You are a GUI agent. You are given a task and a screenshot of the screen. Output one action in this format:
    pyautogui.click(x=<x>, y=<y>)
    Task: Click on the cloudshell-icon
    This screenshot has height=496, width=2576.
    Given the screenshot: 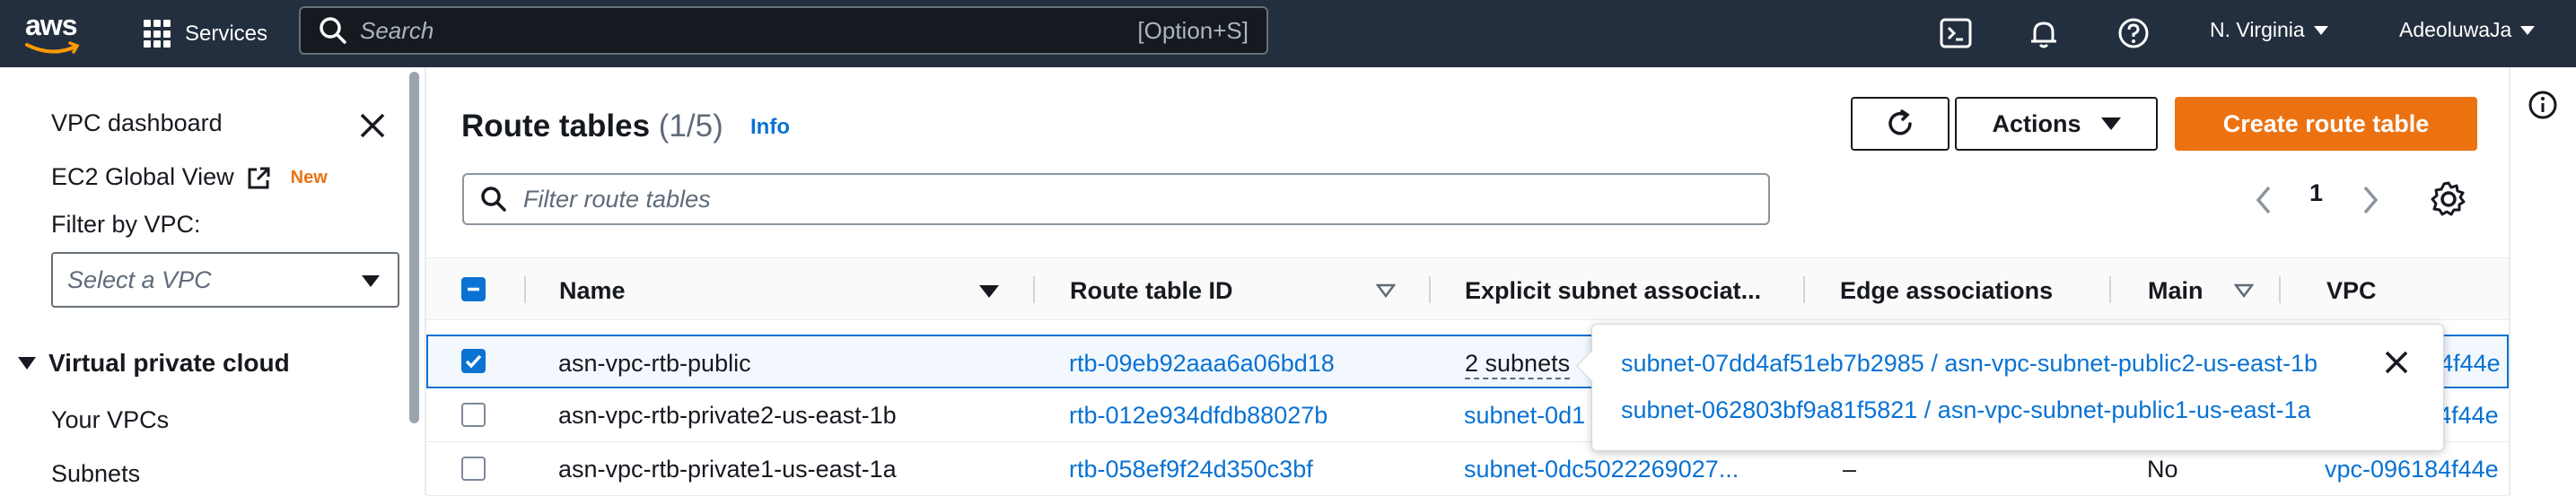 What is the action you would take?
    pyautogui.click(x=1956, y=33)
    